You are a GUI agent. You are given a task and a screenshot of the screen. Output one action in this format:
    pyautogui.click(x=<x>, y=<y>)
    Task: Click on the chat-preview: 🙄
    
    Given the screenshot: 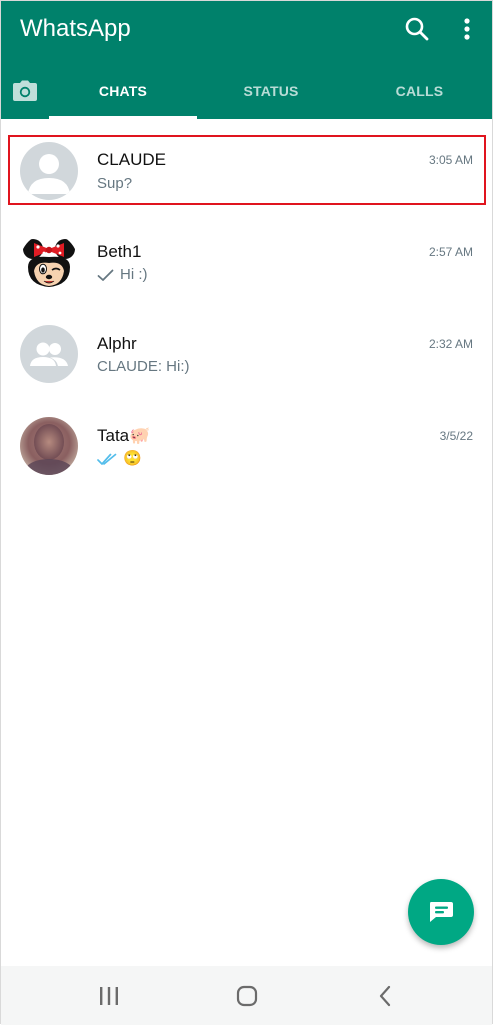 What is the action you would take?
    pyautogui.click(x=119, y=459)
    